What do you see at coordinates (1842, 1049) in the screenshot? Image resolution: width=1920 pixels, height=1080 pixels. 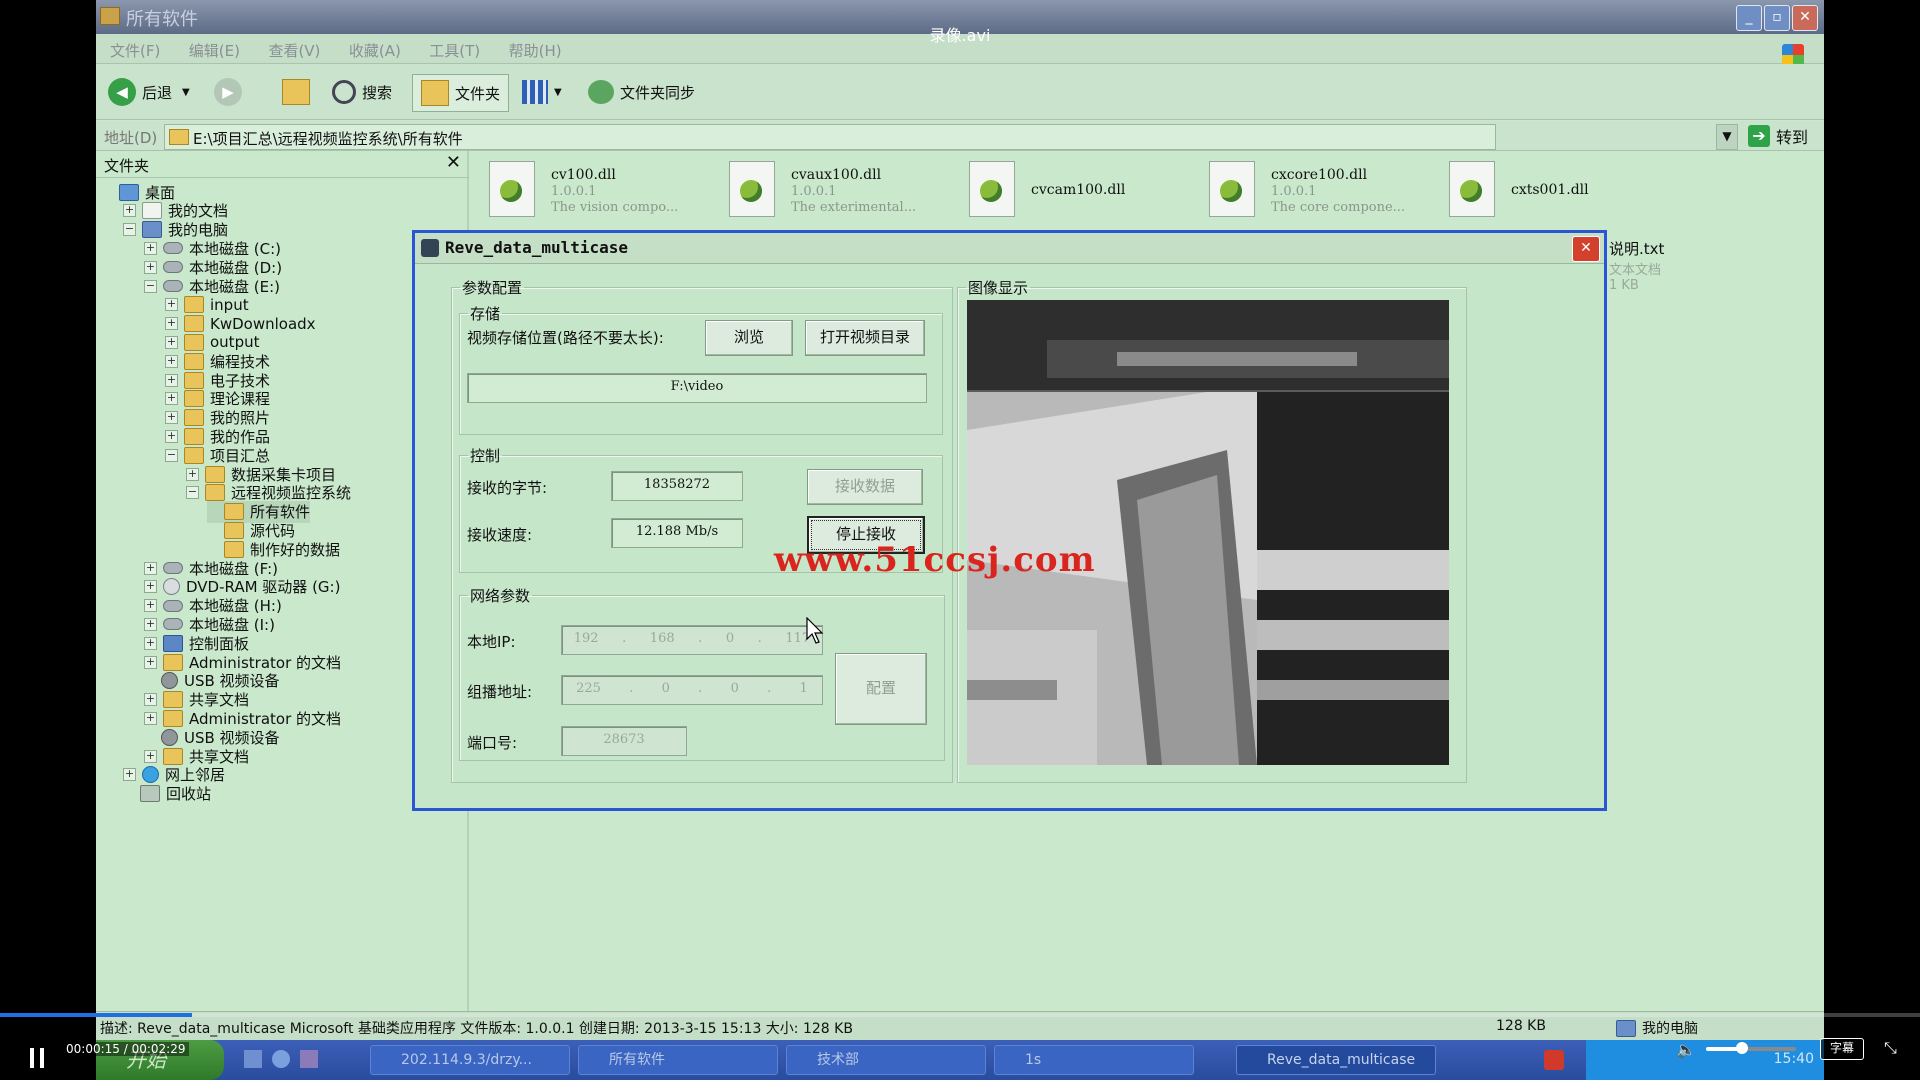 I see `subtitles-button: 字幕` at bounding box center [1842, 1049].